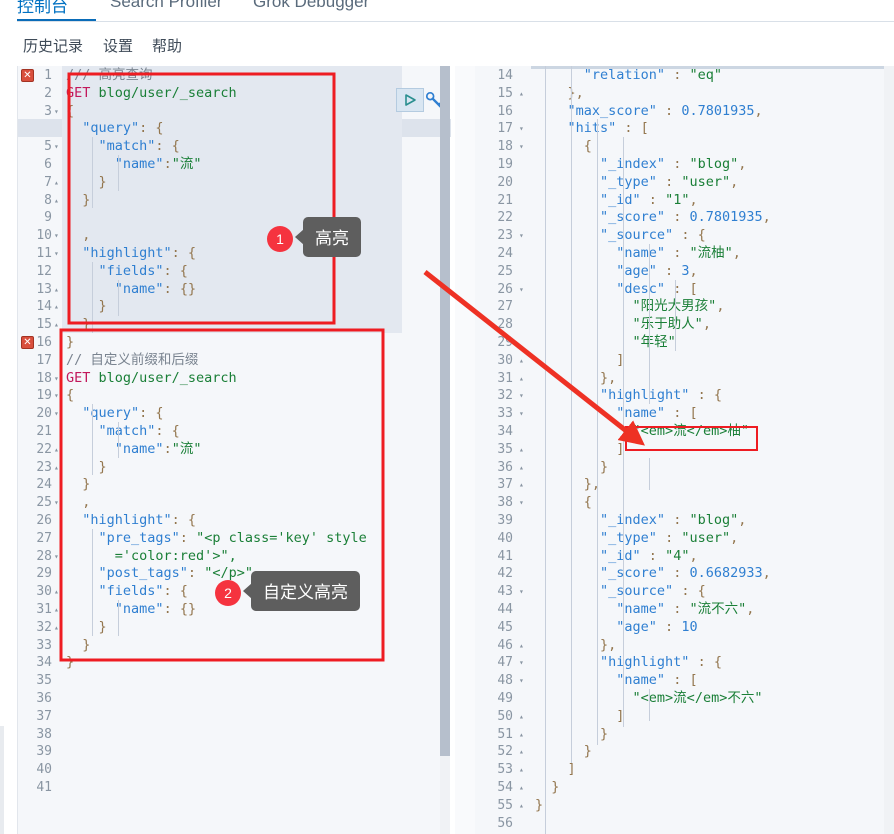  Describe the element at coordinates (127, 431) in the screenshot. I see `code-token: "match"` at that location.